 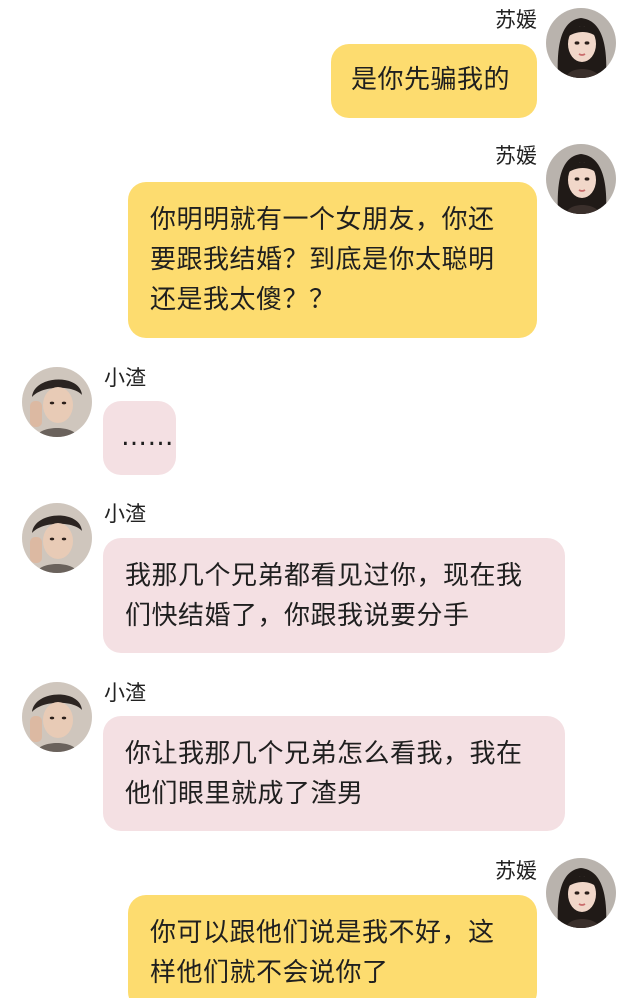 I want to click on message-bubble: 你明明就有一个女朋友，你还要跟我结婚？到底是你太聪明还是我太傻？？, so click(x=332, y=260).